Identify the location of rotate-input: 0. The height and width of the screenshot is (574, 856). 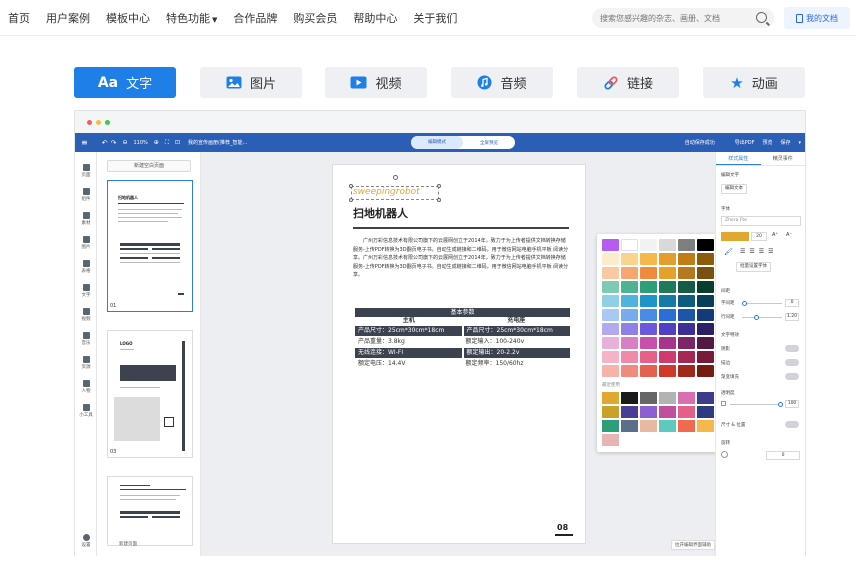
(783, 455).